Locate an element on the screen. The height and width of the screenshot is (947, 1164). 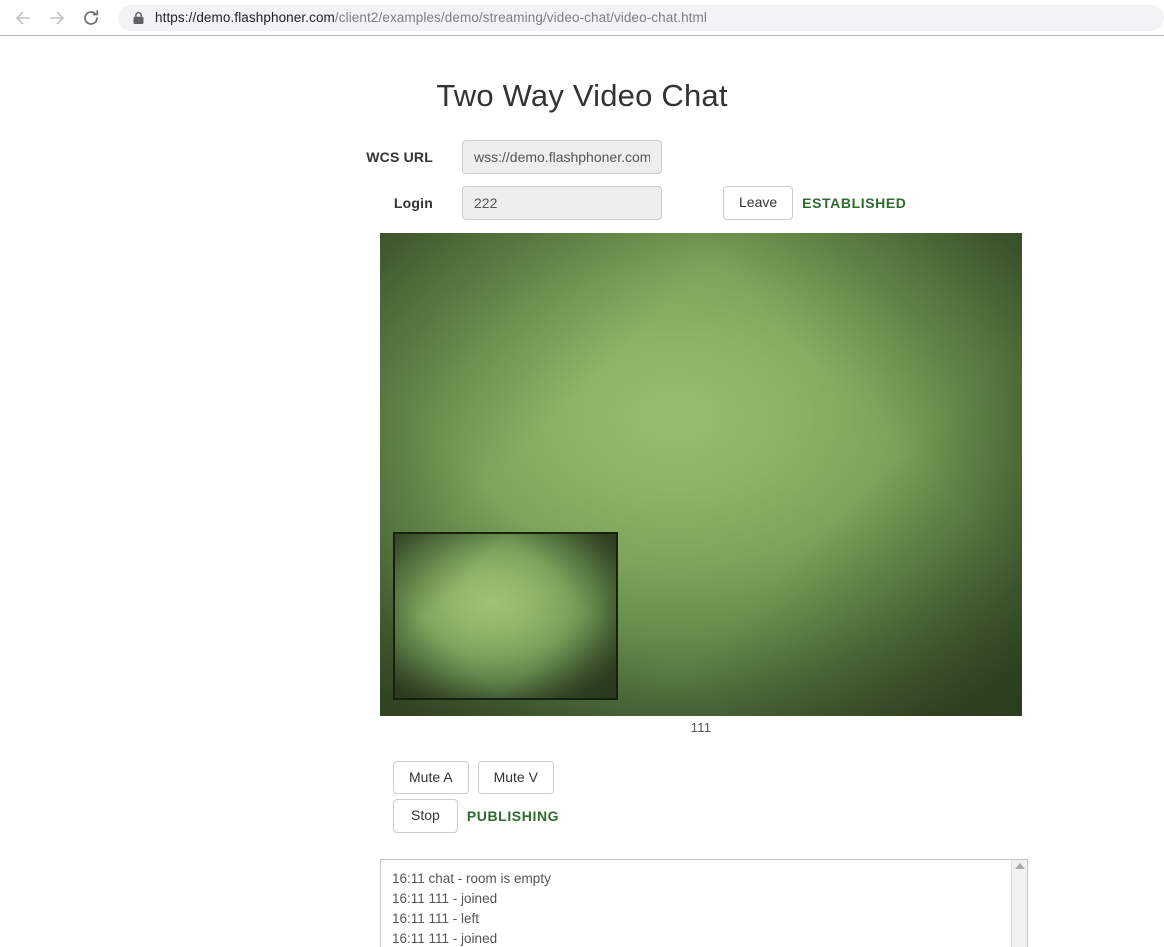
reload-button is located at coordinates (91, 18).